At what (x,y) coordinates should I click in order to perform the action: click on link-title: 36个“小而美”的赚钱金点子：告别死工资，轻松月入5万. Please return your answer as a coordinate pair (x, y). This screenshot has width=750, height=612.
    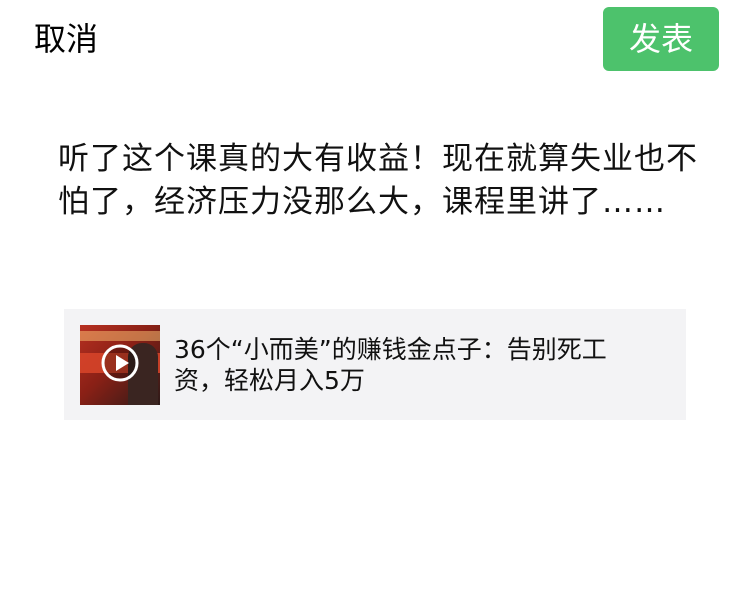
    Looking at the image, I should click on (390, 365).